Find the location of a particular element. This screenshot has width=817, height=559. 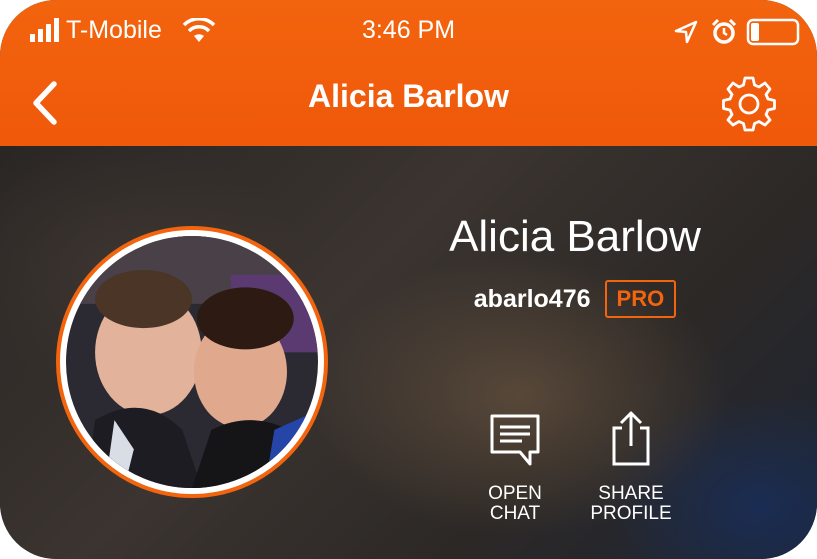

open-chat-label: OPEN CHAT is located at coordinates (515, 503).